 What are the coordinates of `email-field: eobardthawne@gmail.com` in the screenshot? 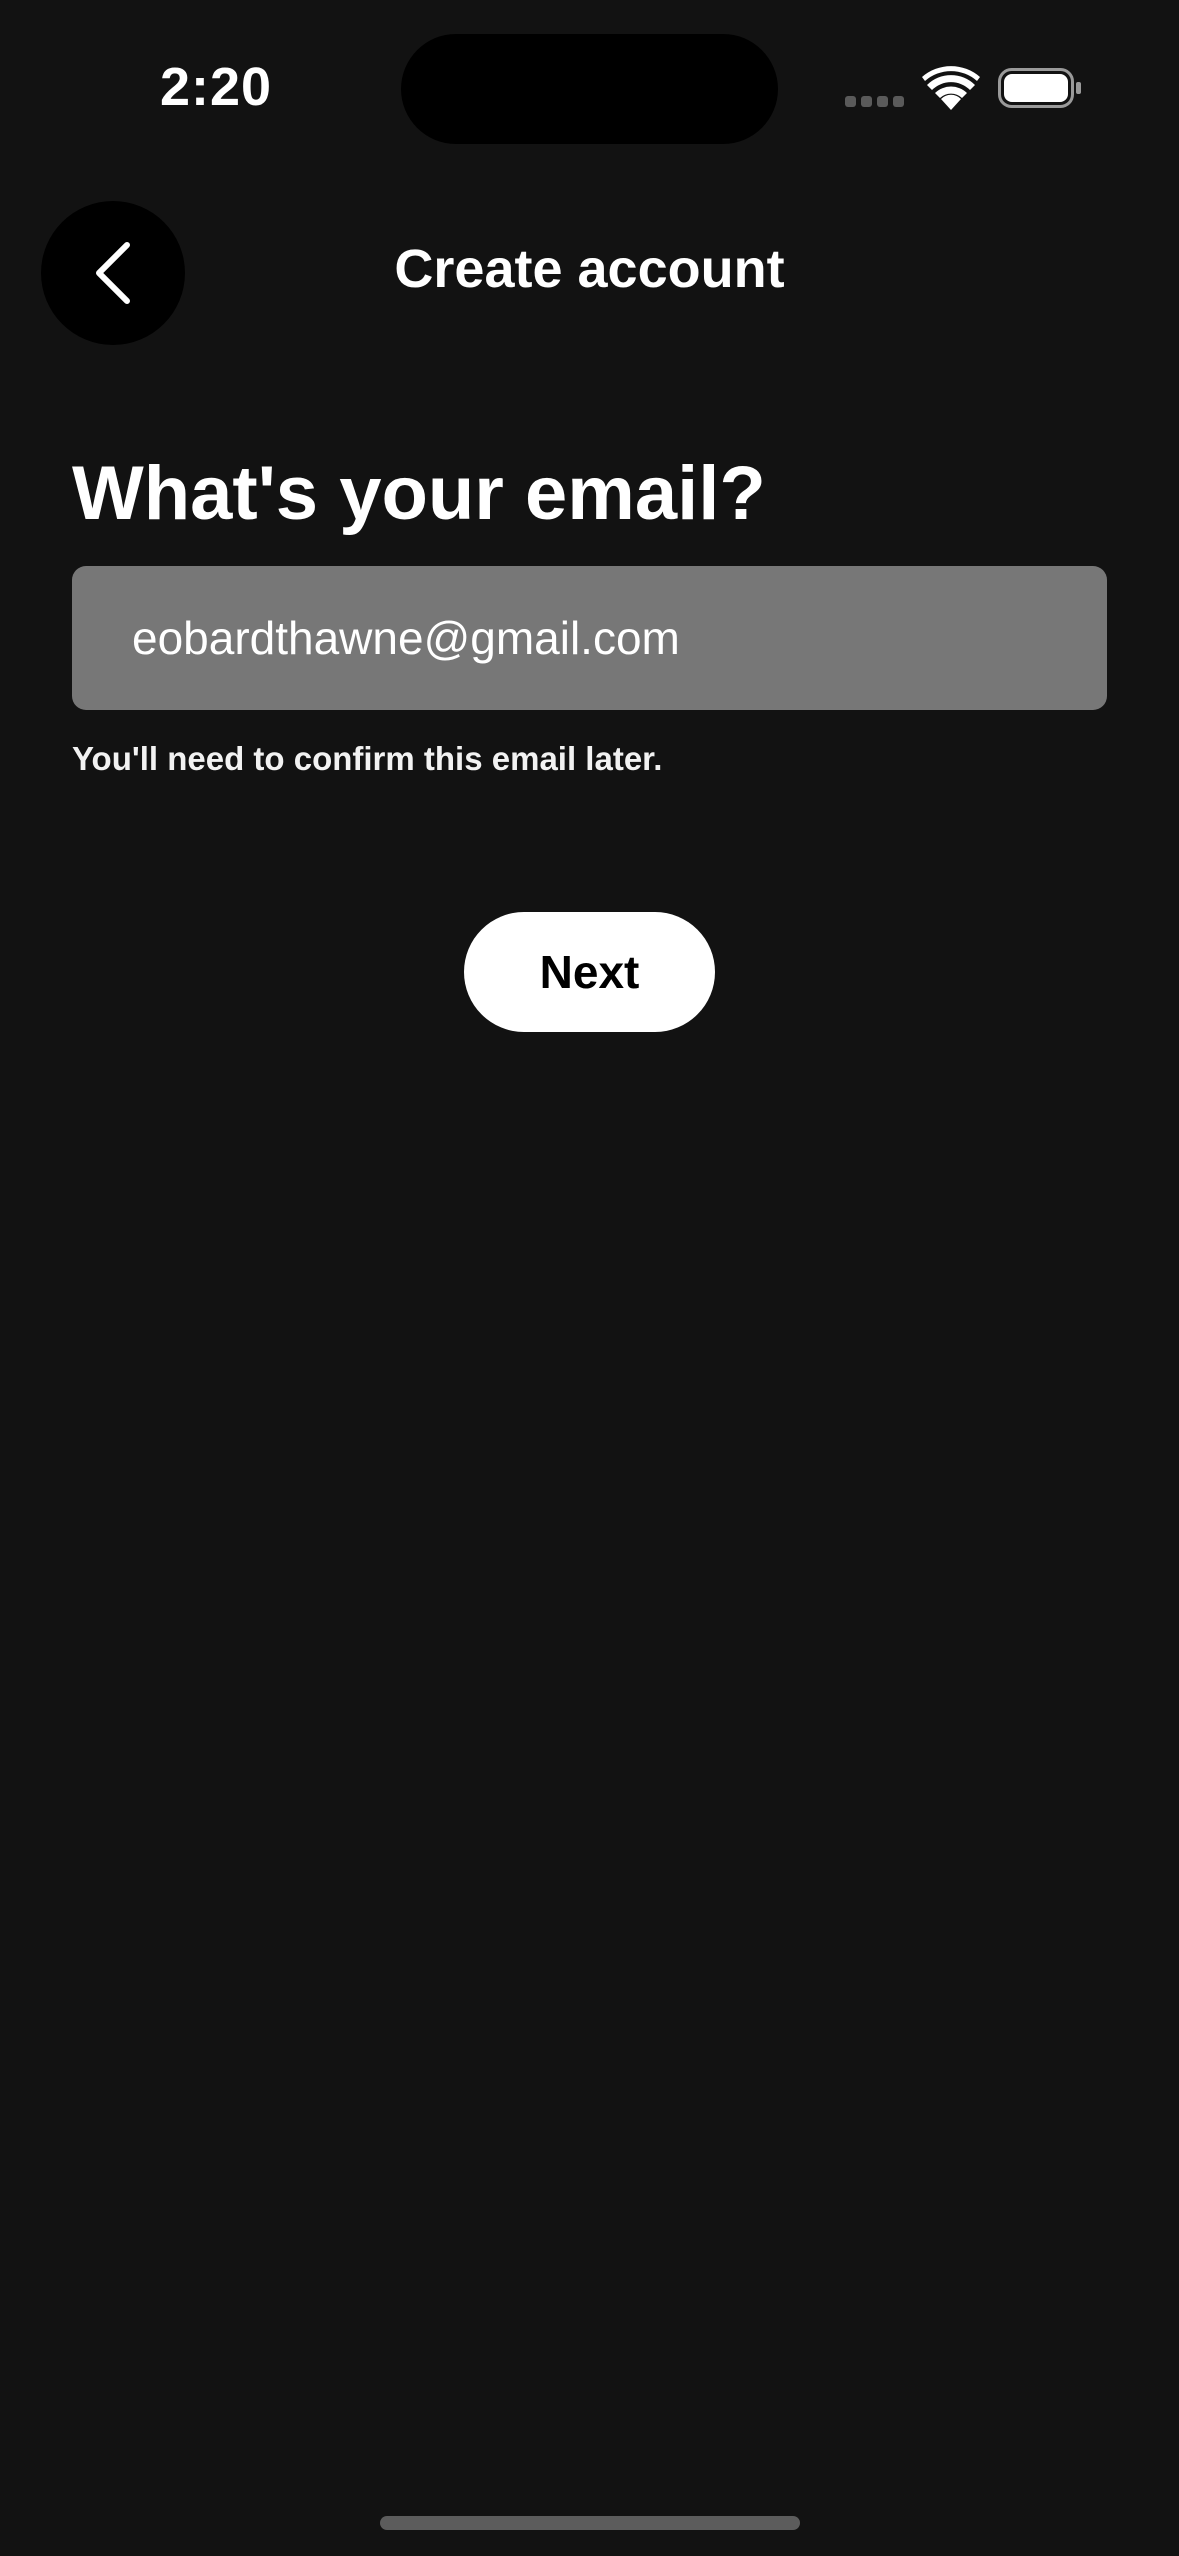 It's located at (589, 638).